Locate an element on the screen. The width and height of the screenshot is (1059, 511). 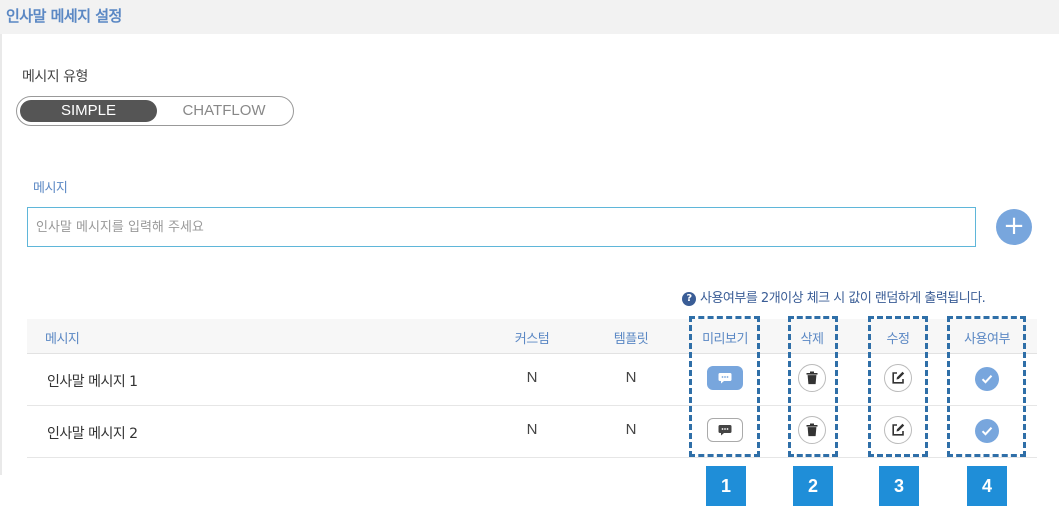
message-type-toggle: SIMPLE CHATFLOW is located at coordinates (155, 111).